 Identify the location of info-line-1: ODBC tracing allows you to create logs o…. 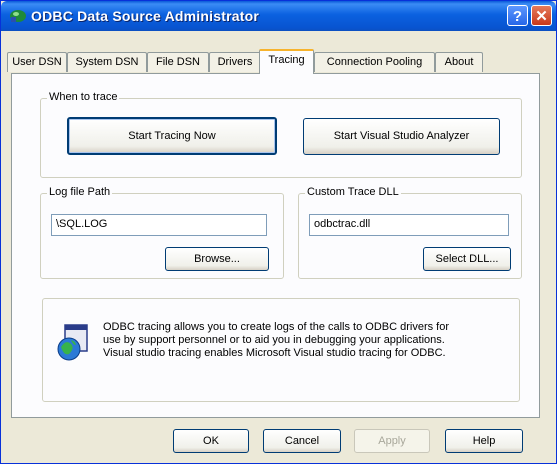
(276, 327).